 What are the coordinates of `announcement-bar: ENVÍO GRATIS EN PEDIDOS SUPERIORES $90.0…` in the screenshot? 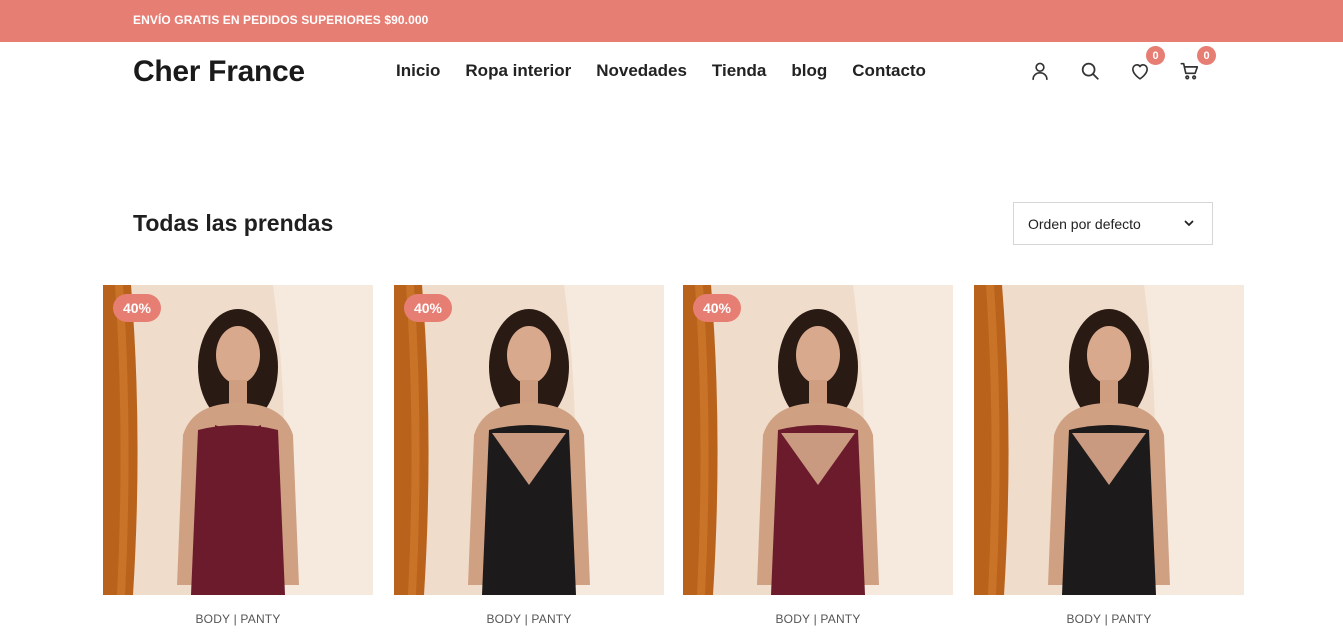 It's located at (671, 21).